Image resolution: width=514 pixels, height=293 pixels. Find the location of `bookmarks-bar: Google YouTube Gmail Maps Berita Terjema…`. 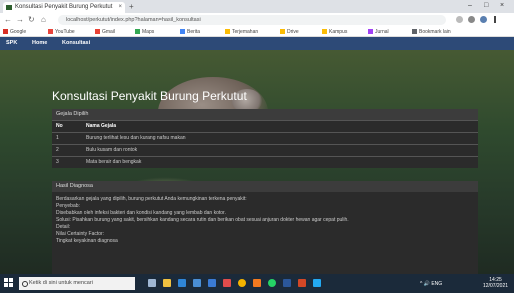

bookmarks-bar: Google YouTube Gmail Maps Berita Terjema… is located at coordinates (257, 32).